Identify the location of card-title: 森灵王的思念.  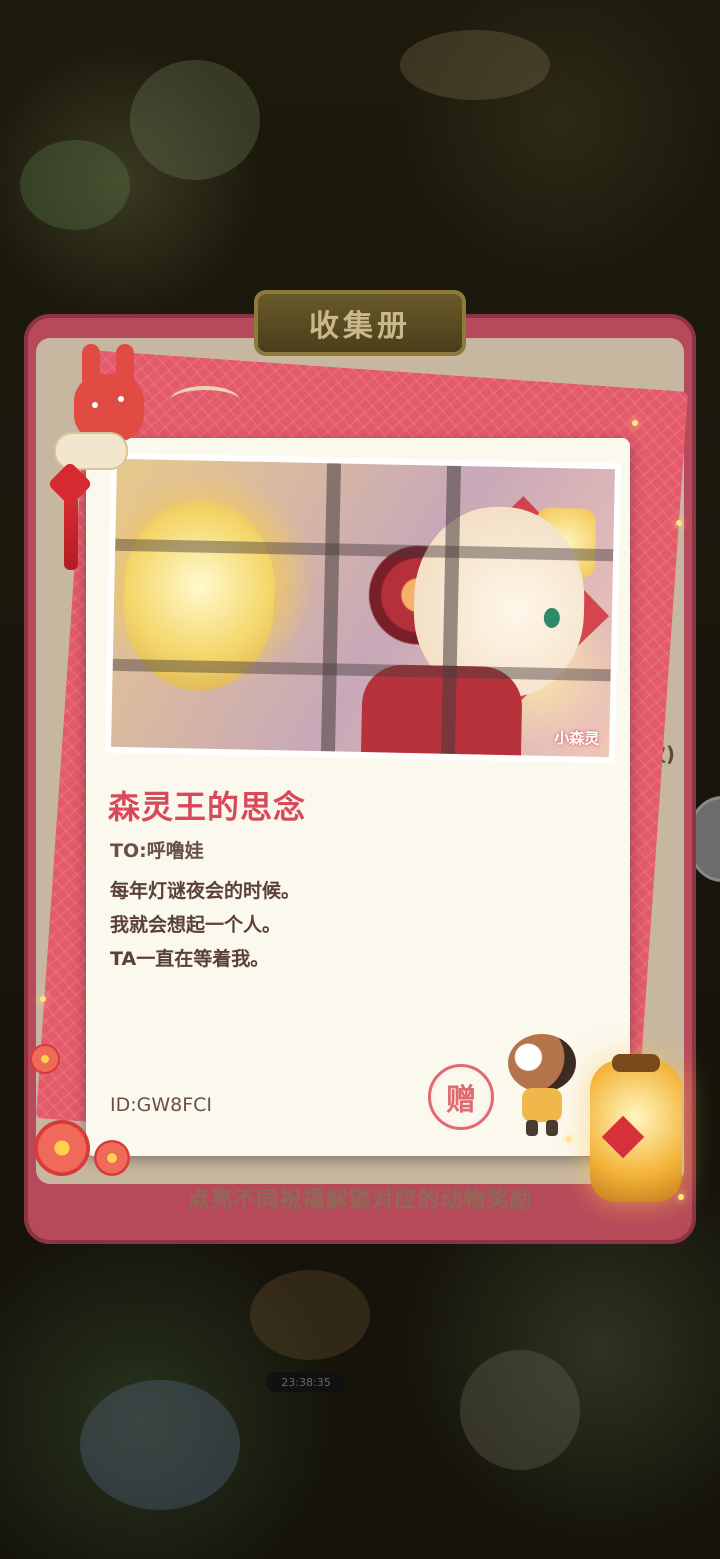
(207, 807).